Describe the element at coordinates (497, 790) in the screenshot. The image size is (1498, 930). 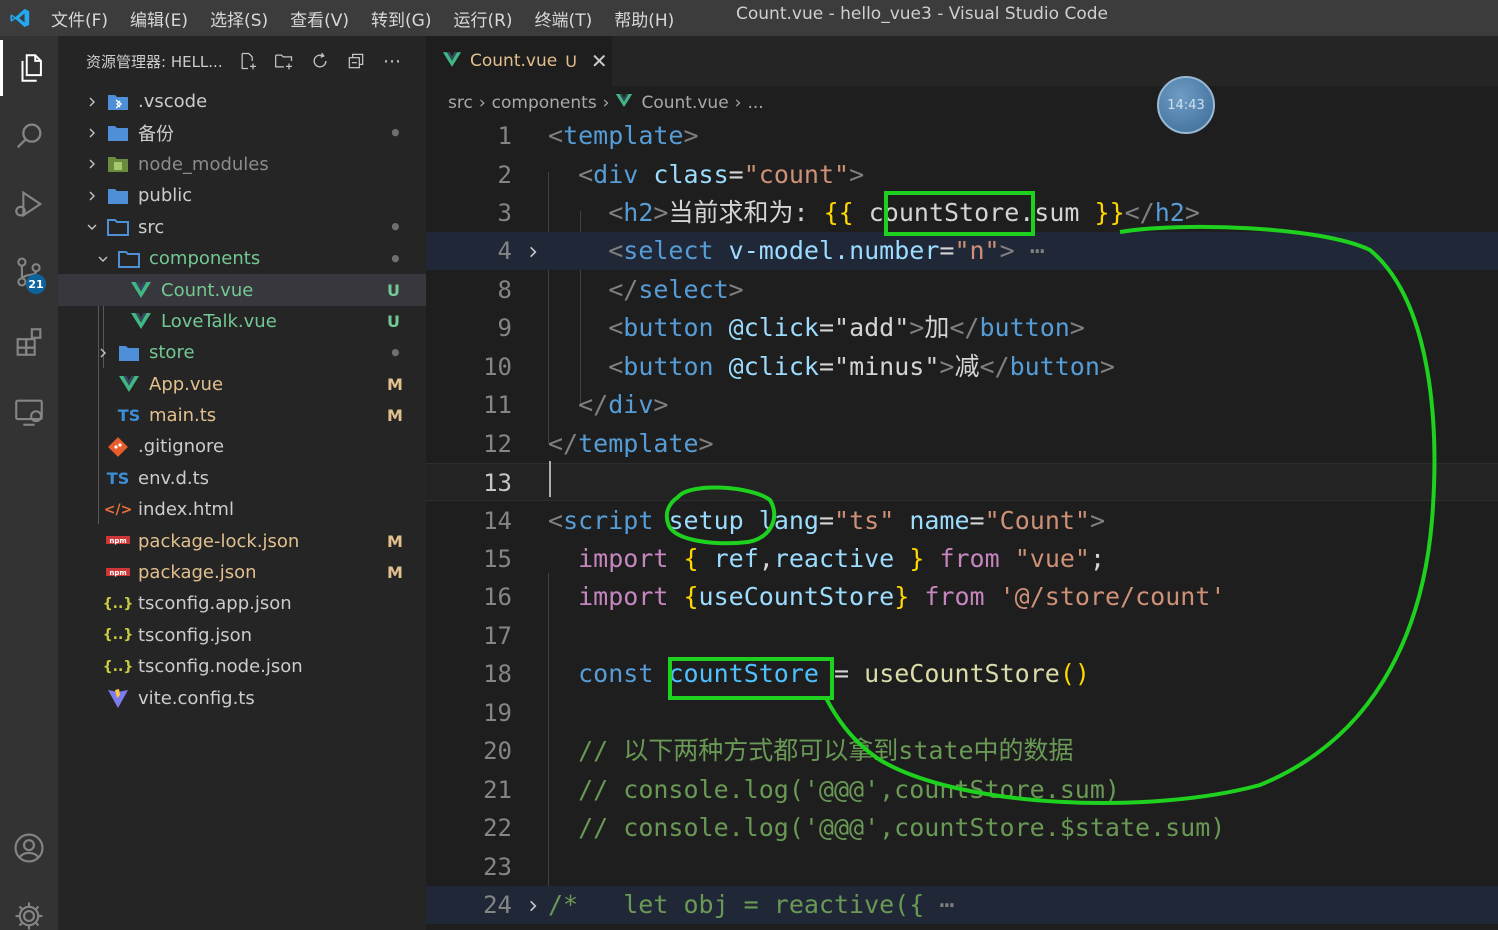
I see `line-number: 21` at that location.